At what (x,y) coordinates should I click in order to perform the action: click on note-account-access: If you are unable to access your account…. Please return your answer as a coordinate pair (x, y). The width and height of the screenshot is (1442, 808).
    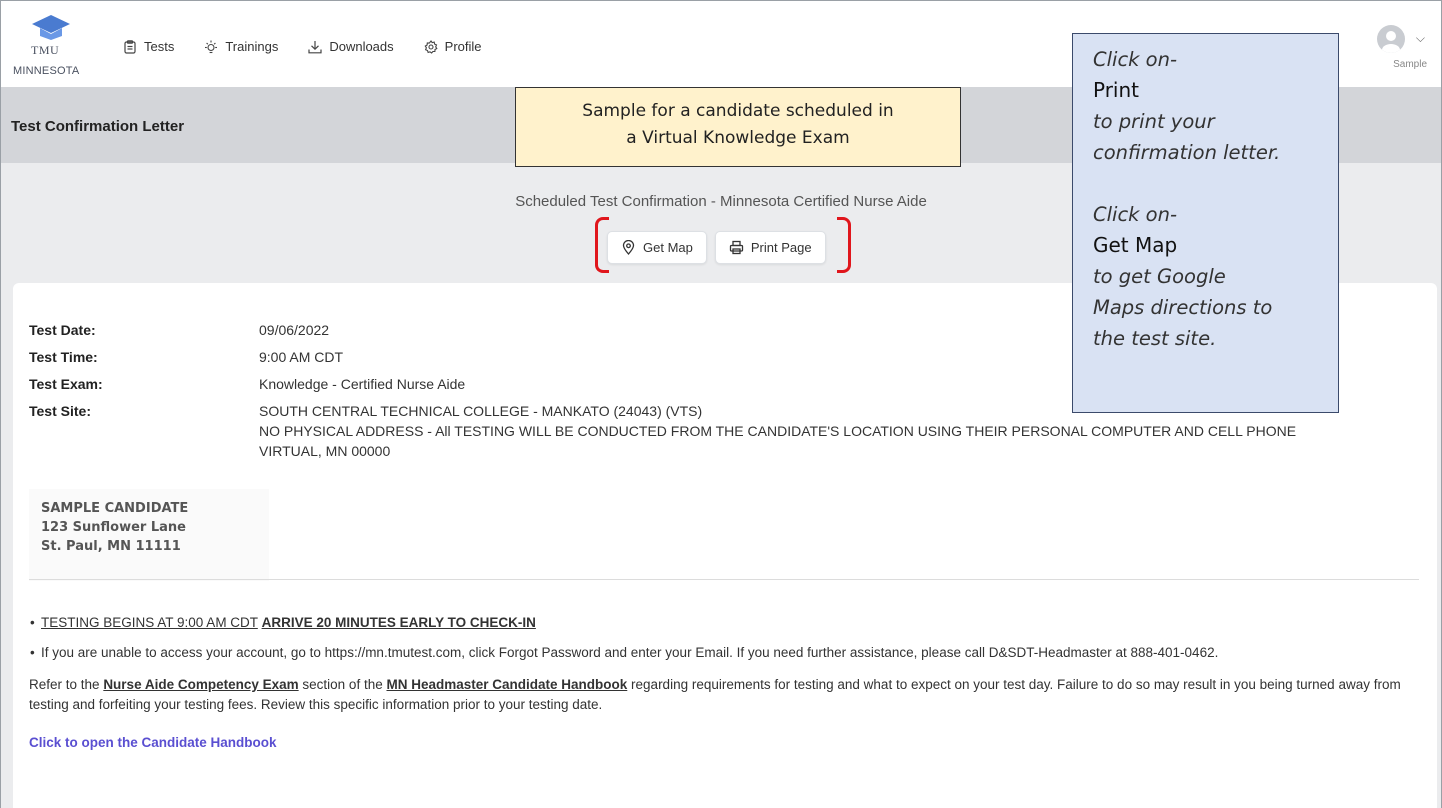
    Looking at the image, I should click on (729, 653).